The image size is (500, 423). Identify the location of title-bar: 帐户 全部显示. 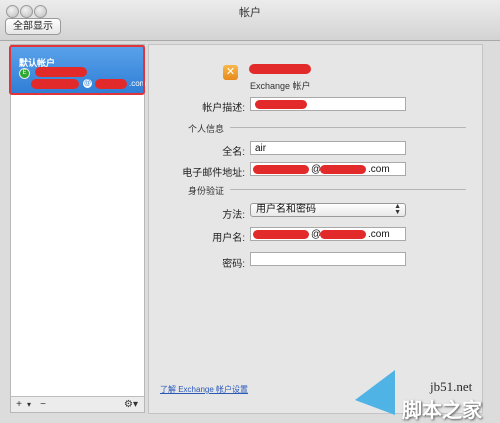
(250, 20).